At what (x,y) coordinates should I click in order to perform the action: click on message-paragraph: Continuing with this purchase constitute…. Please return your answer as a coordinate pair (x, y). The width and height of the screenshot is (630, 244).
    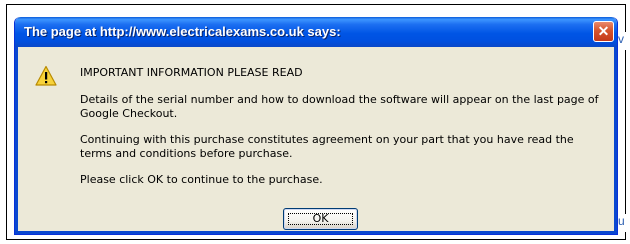
    Looking at the image, I should click on (327, 146).